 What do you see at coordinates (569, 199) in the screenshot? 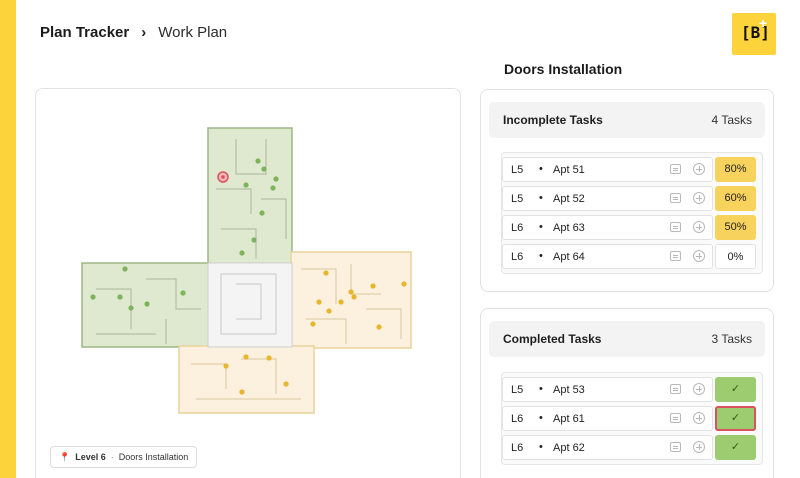
I see `task-apartment: Apt 52` at bounding box center [569, 199].